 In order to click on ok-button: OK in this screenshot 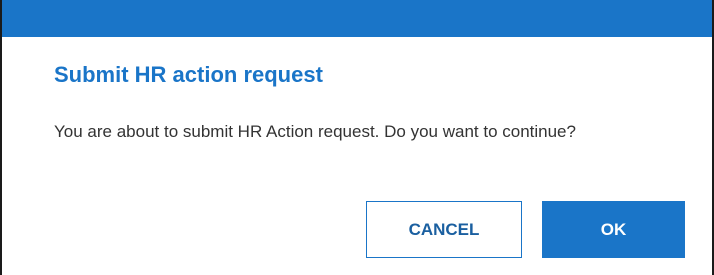, I will do `click(613, 229)`.